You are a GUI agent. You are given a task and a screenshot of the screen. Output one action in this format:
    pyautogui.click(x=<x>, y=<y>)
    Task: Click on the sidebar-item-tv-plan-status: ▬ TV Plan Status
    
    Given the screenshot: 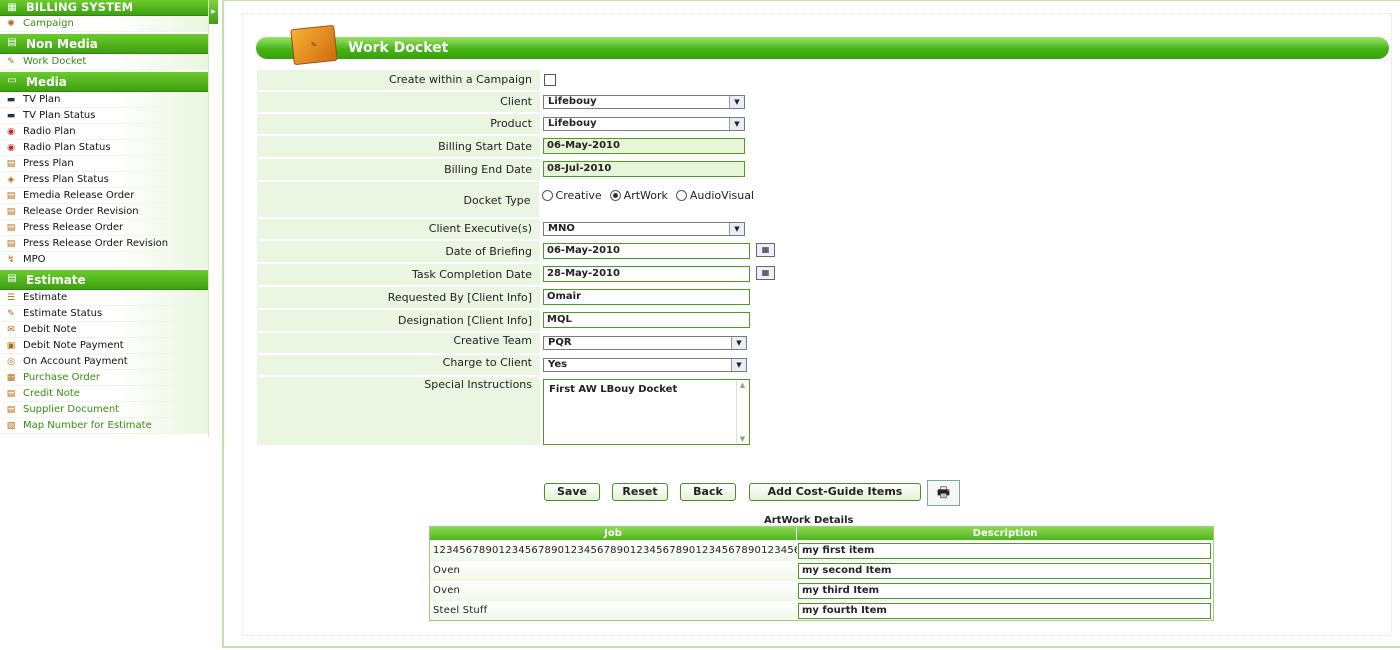 What is the action you would take?
    pyautogui.click(x=104, y=116)
    